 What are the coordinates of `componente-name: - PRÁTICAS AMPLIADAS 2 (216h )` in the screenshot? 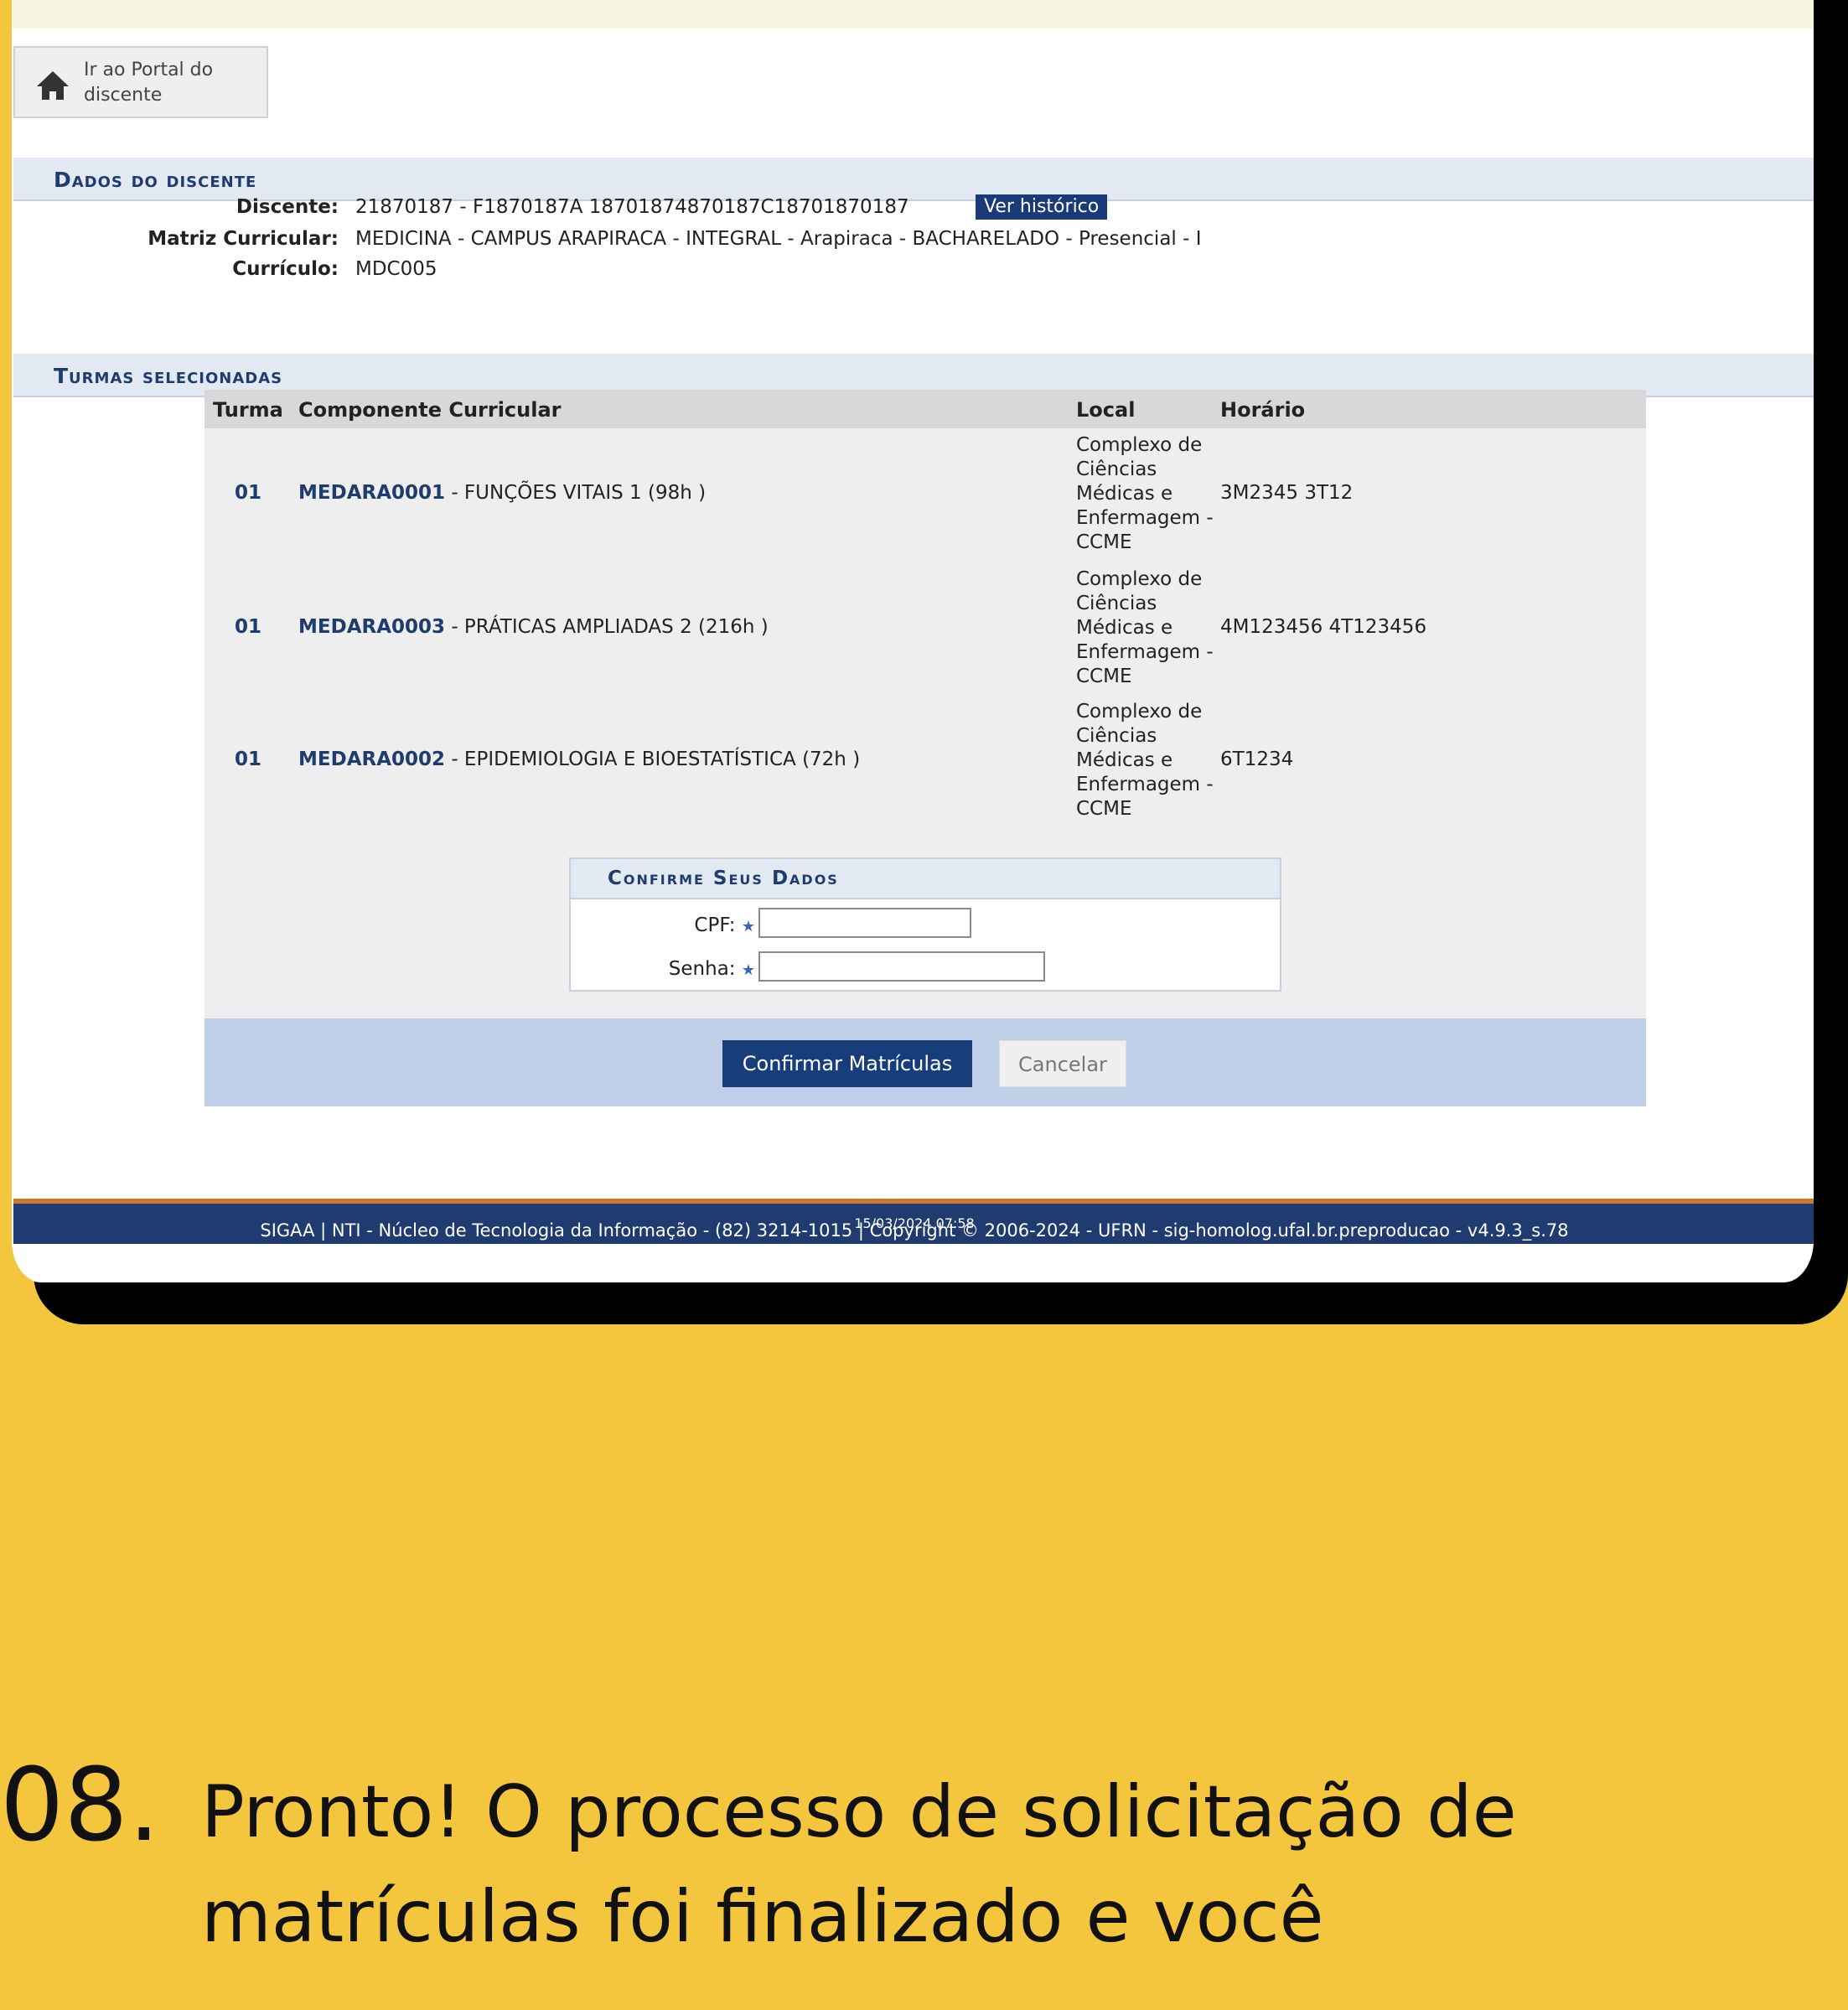 It's located at (607, 627).